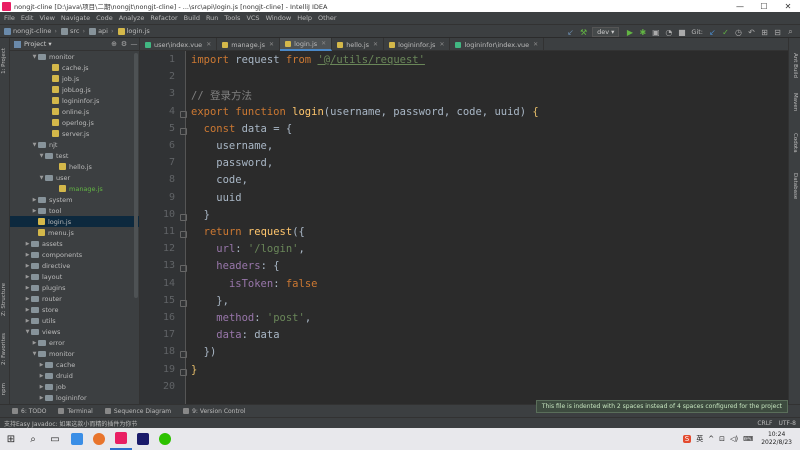 This screenshot has width=800, height=450. Describe the element at coordinates (417, 44) in the screenshot. I see `editor-tab: logininfor.js ✕` at that location.